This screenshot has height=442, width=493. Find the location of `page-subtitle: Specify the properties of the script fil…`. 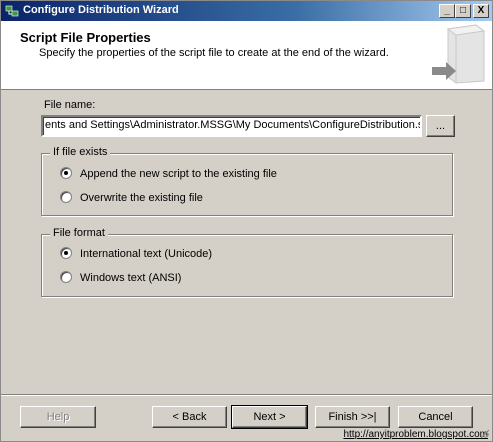

page-subtitle: Specify the properties of the script fil… is located at coordinates (214, 53).